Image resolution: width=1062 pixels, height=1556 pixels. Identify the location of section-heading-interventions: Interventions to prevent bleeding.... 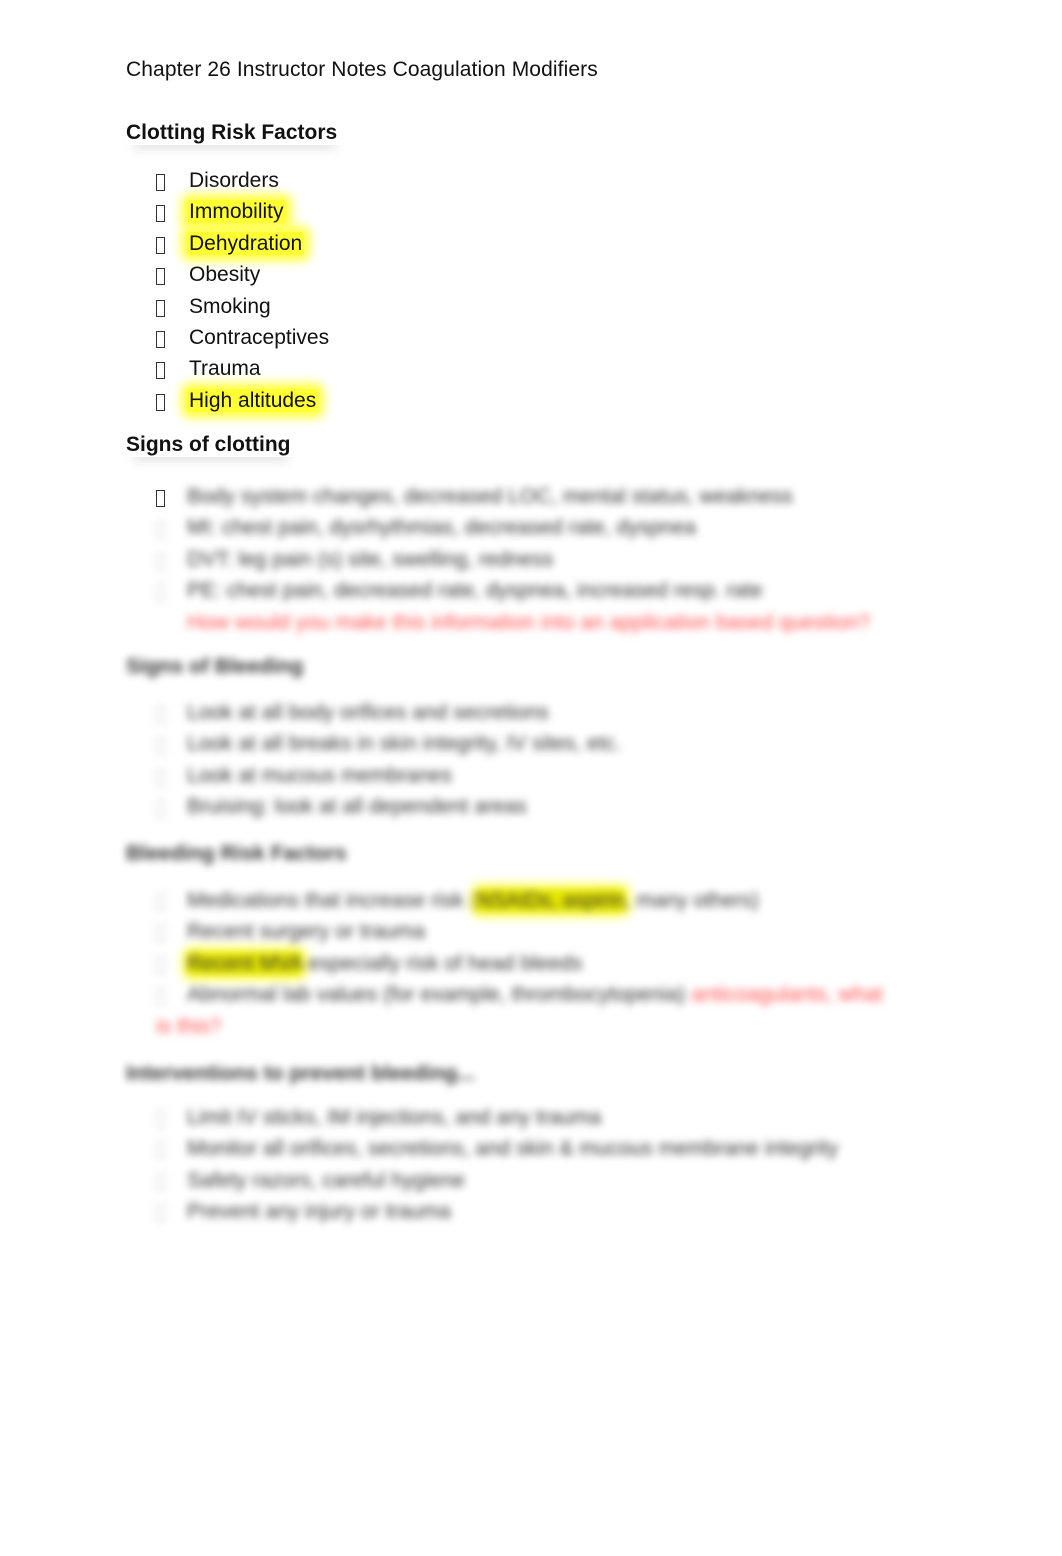
(300, 1073).